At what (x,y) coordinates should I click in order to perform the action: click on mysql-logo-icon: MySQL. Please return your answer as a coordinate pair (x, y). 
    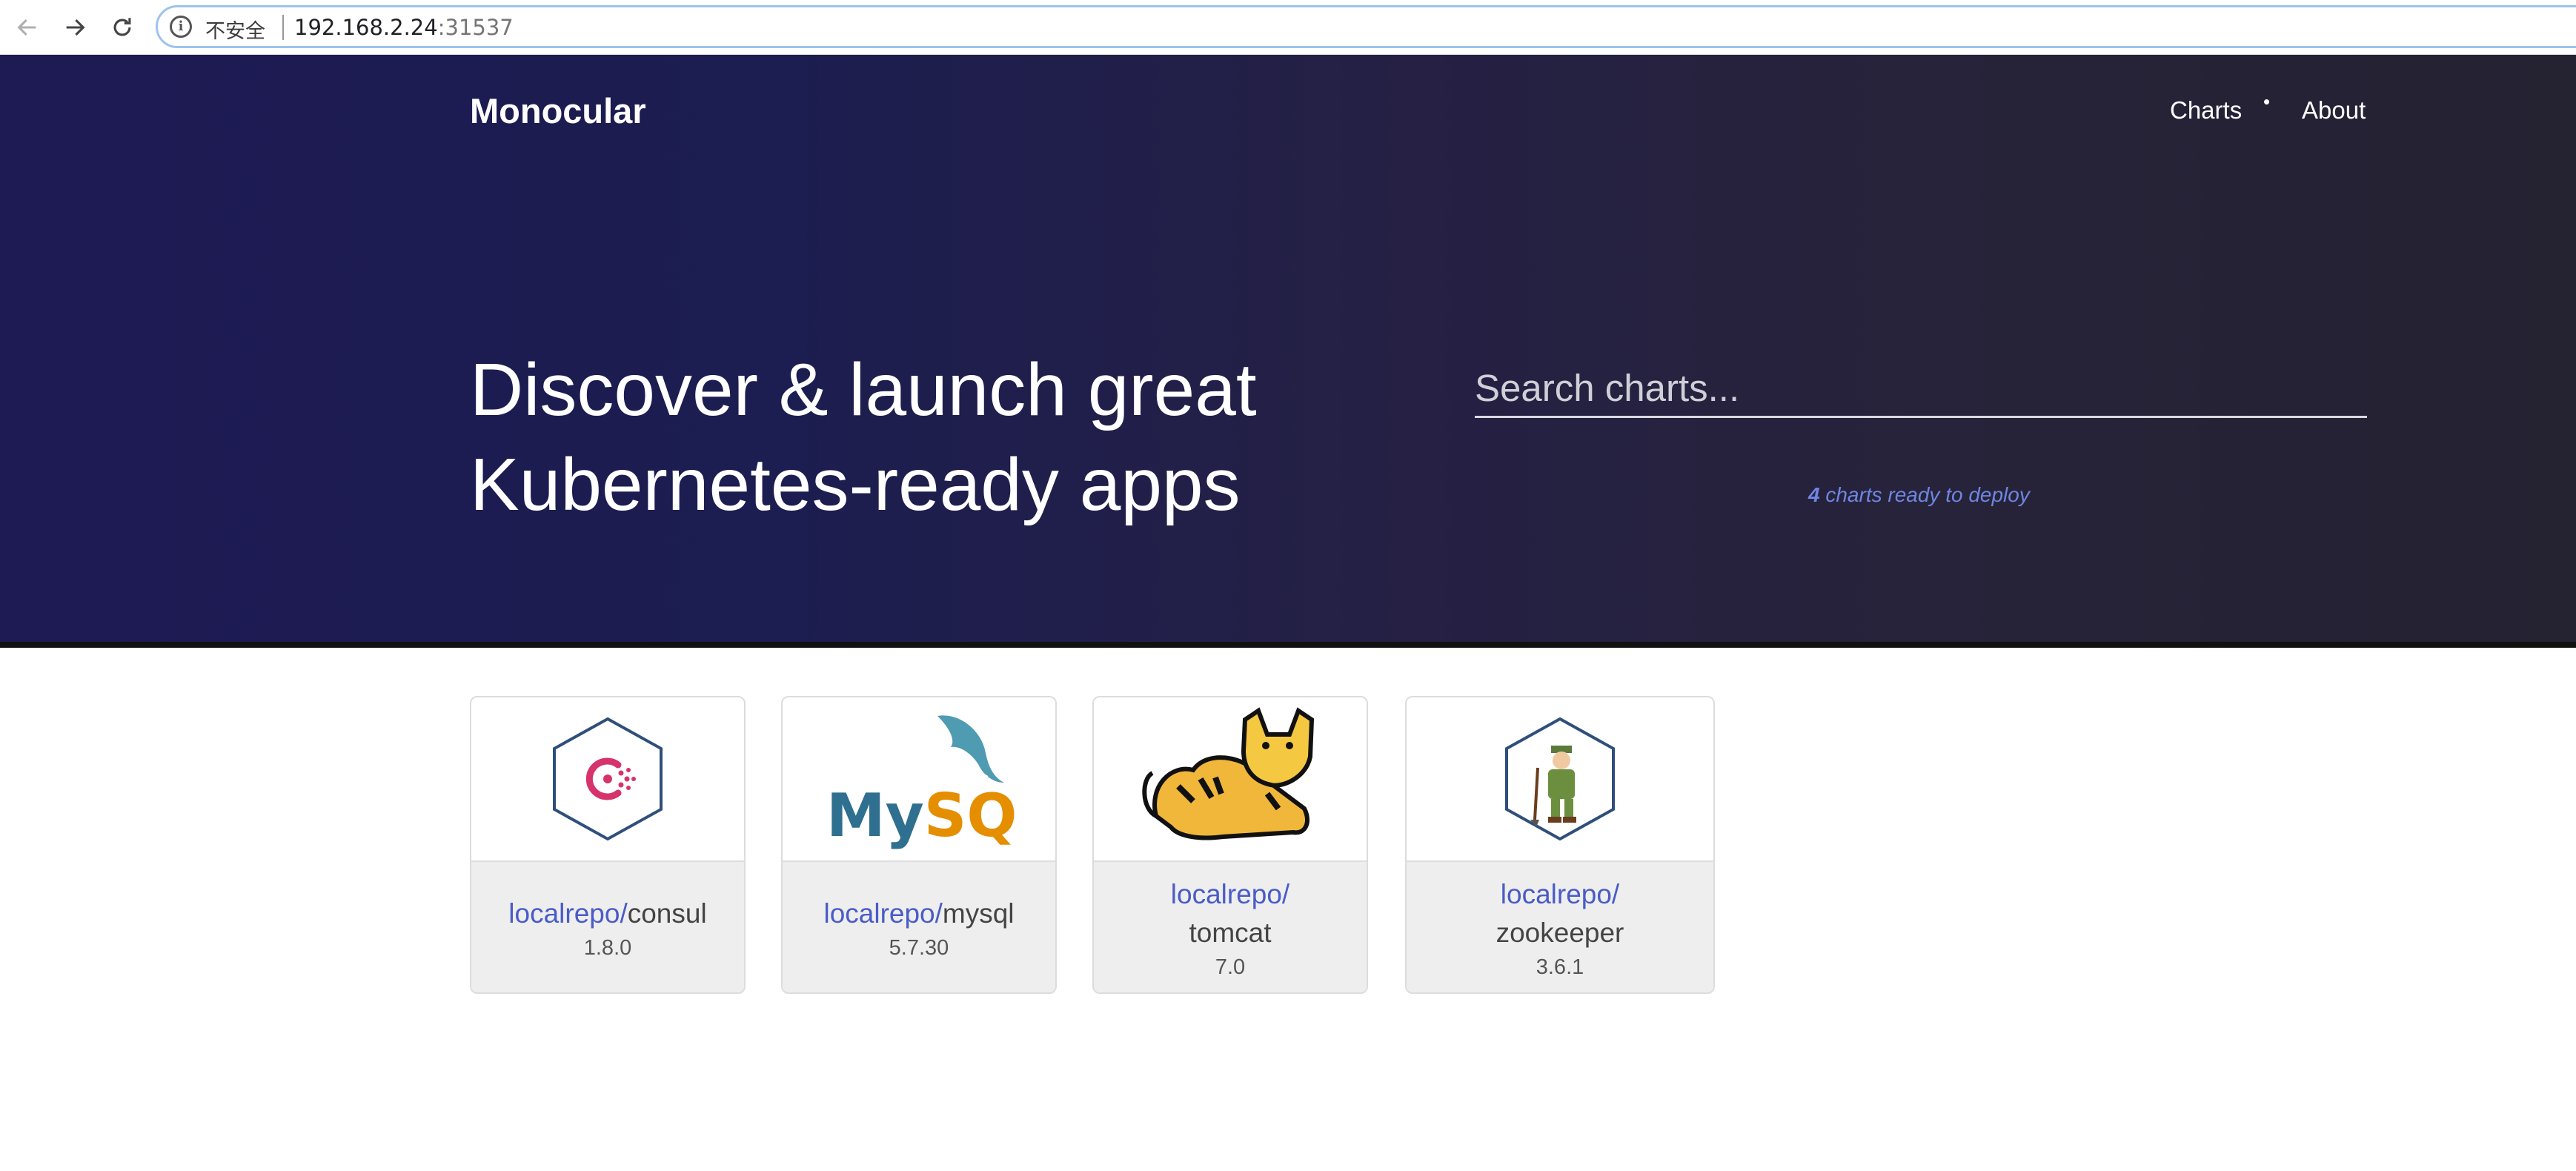
    Looking at the image, I should click on (922, 782).